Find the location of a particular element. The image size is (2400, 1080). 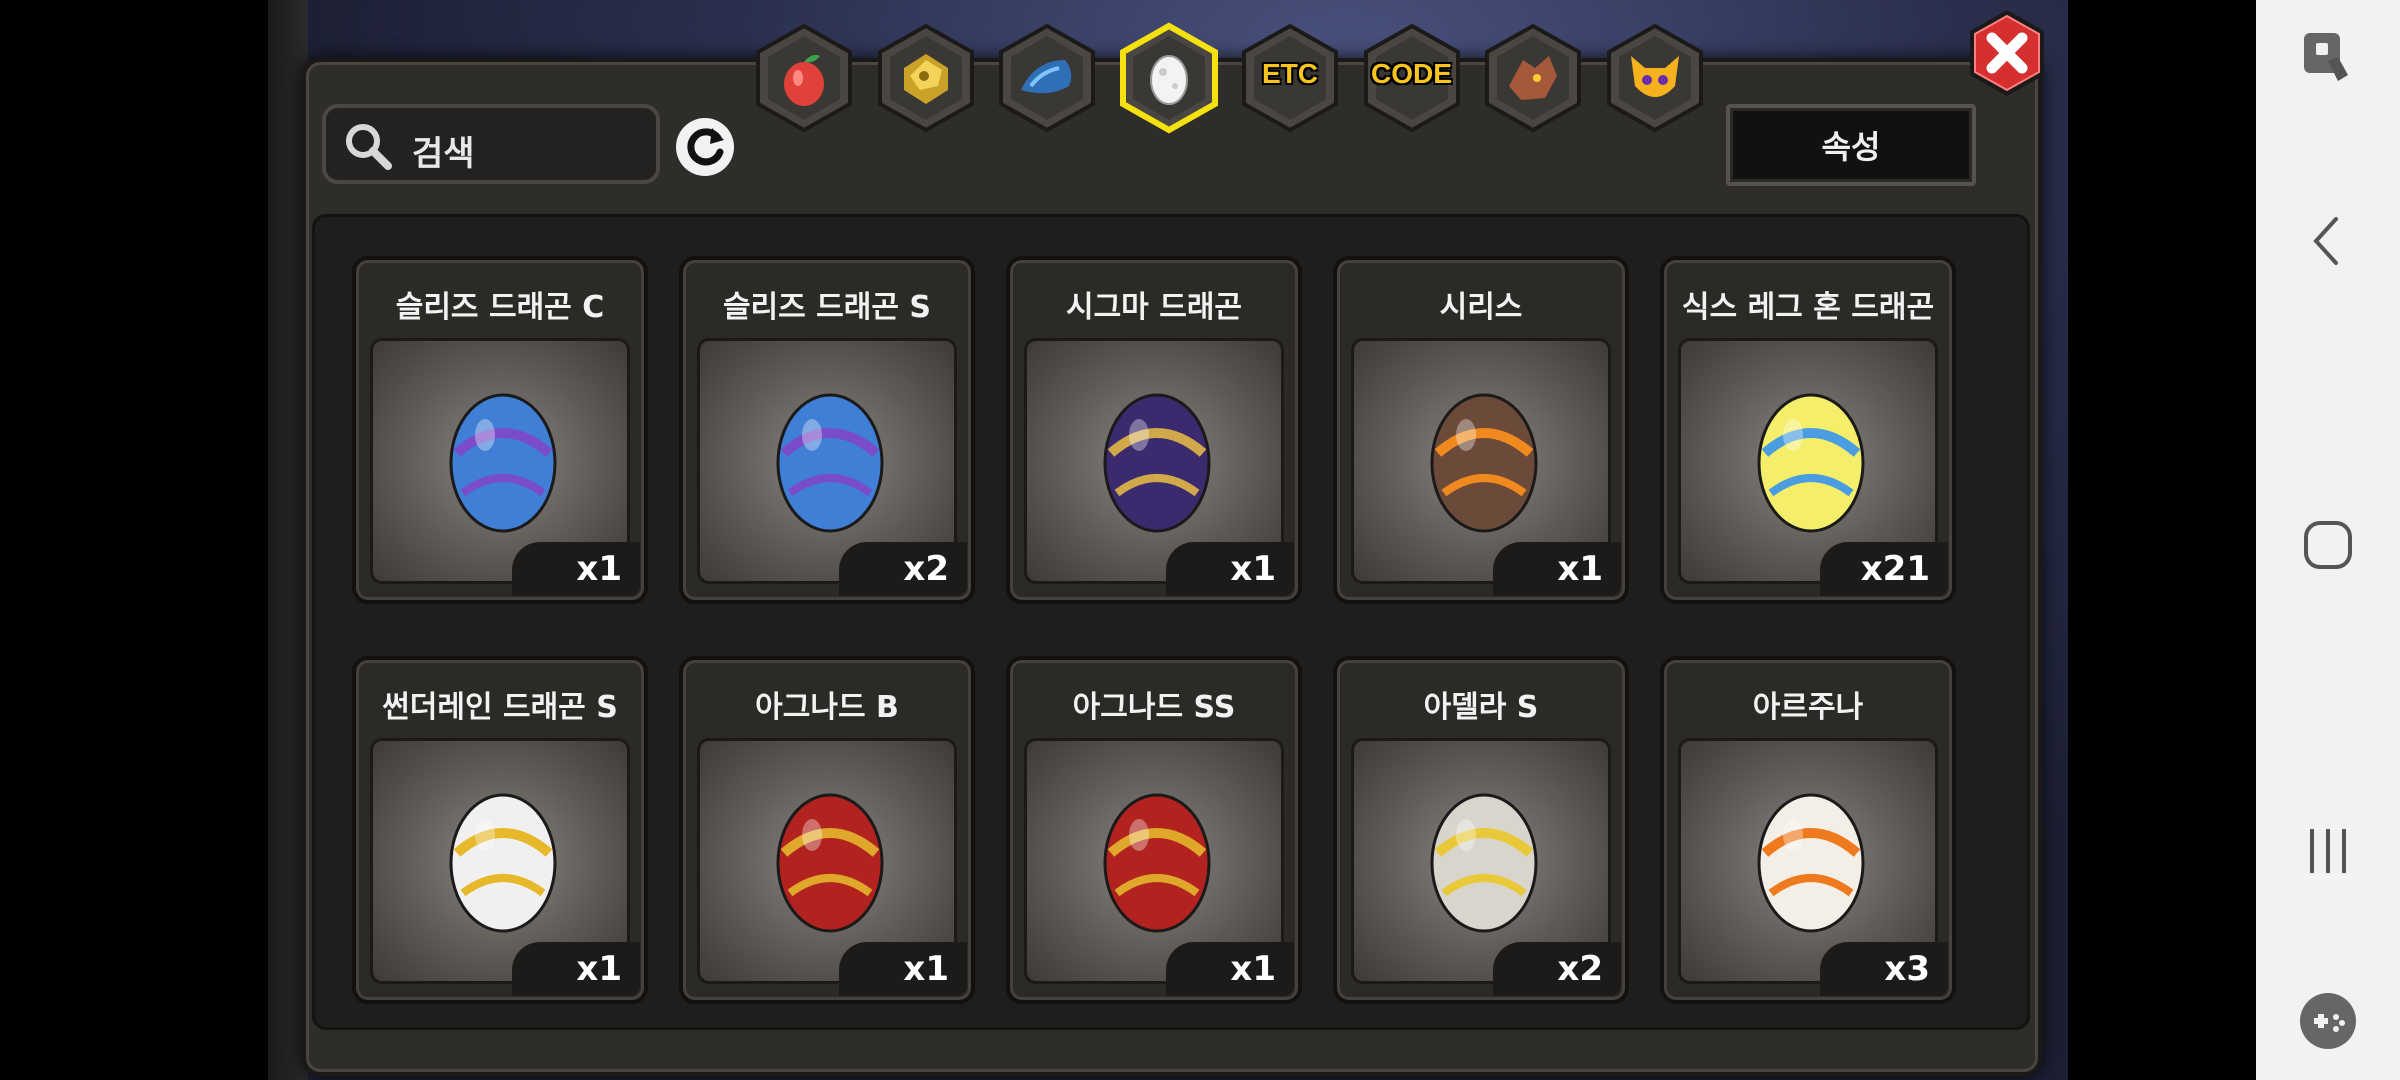

item-name: 슬리즈 드래곤 S is located at coordinates (827, 307).